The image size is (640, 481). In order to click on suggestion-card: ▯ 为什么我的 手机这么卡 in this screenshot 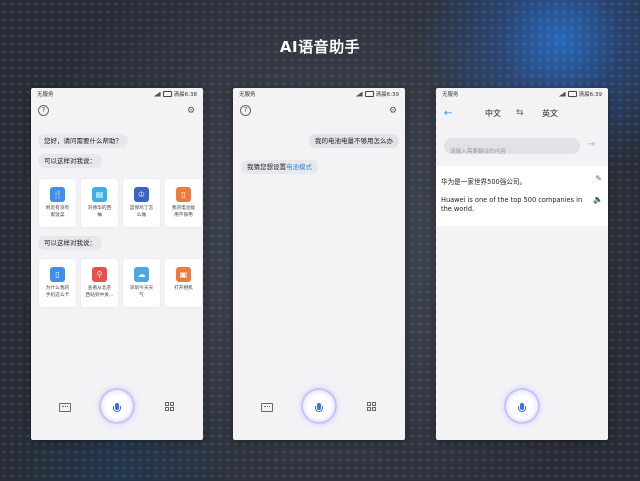, I will do `click(57, 283)`.